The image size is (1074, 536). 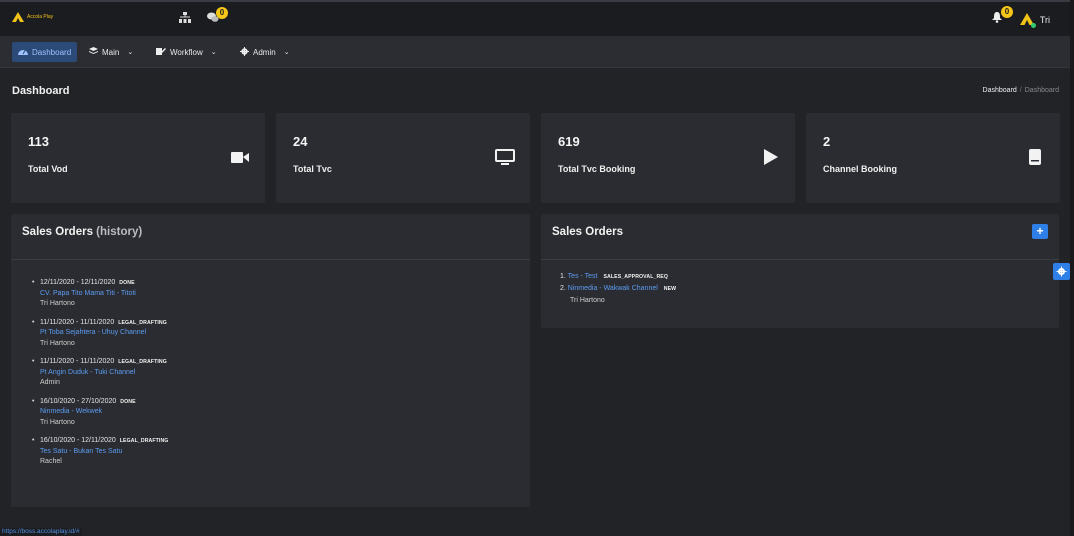 I want to click on nav-admin-label: Admin, so click(x=264, y=52).